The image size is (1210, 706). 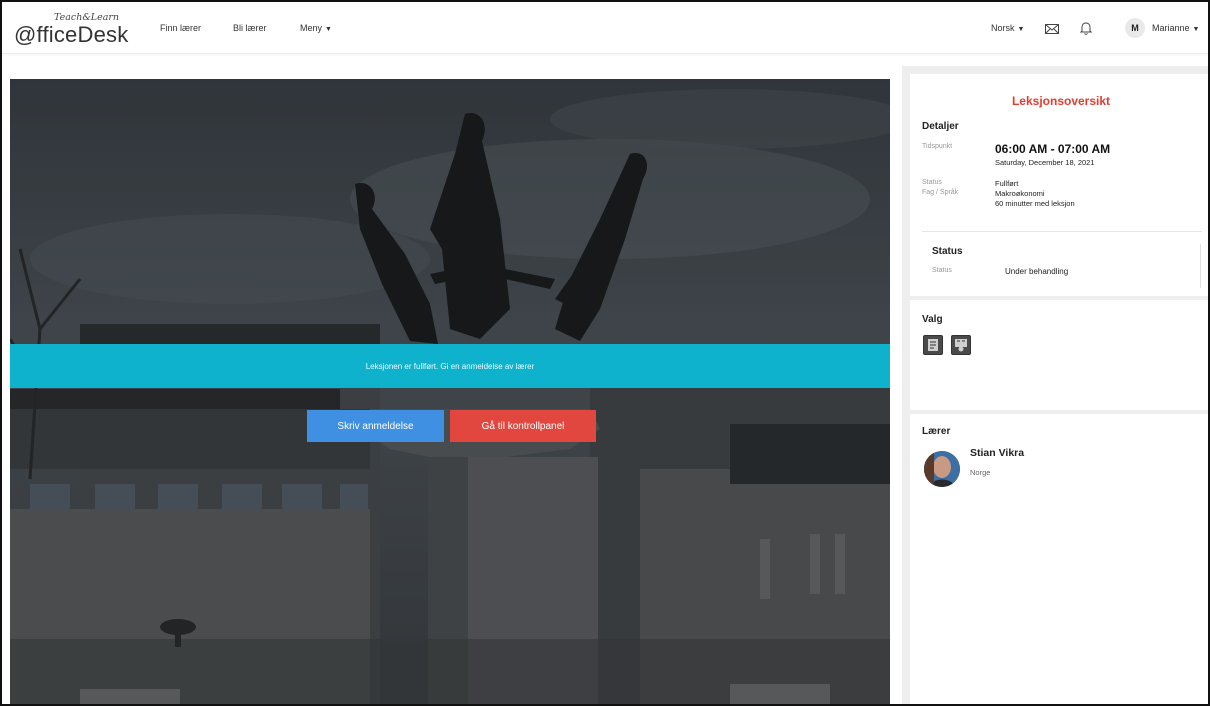 I want to click on duration-value: 60 minutter med leksjon, so click(x=1035, y=203).